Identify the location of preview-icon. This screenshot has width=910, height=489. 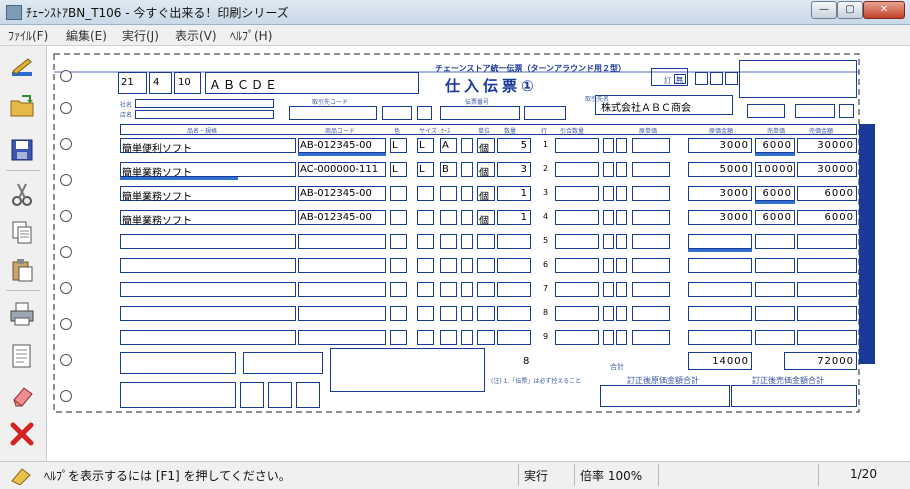
(22, 356).